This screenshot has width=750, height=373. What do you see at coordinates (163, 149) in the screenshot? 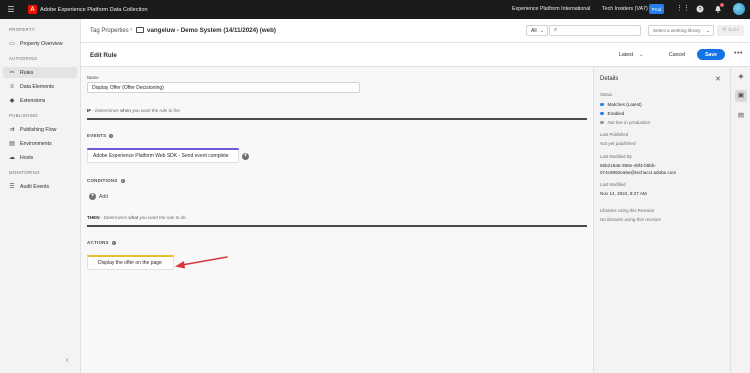
I see `event-card-accent` at bounding box center [163, 149].